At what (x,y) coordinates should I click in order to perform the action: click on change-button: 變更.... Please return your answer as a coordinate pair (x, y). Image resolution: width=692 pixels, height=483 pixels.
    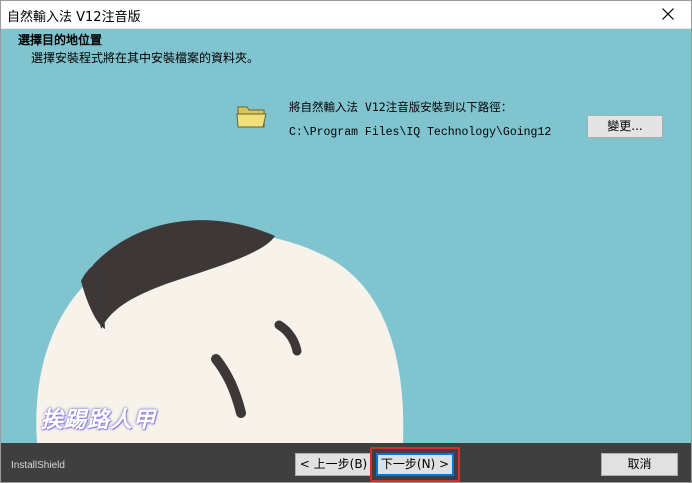
    Looking at the image, I should click on (625, 126).